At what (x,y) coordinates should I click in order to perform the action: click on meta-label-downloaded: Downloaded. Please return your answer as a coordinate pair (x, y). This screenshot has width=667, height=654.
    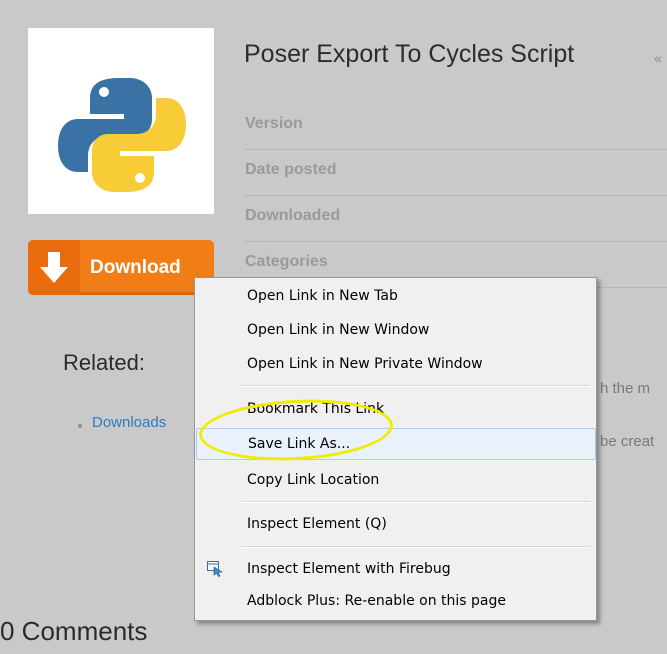
    Looking at the image, I should click on (293, 215).